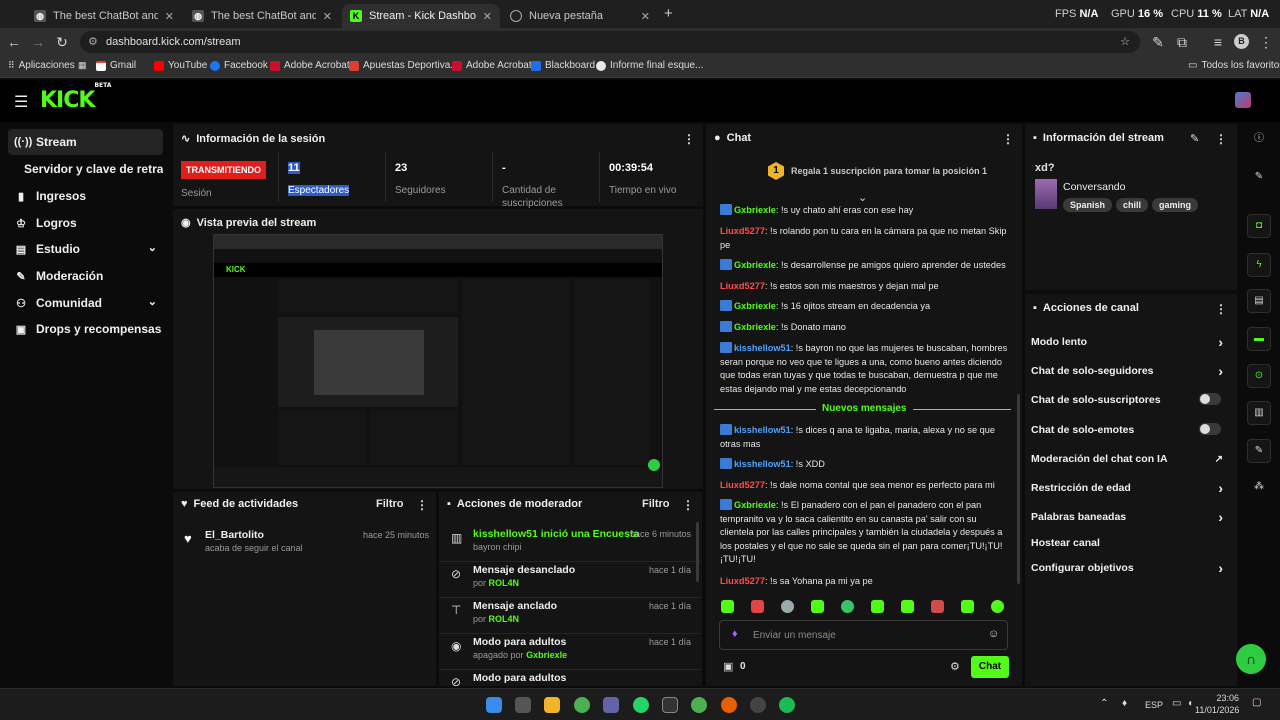  I want to click on chat-icon: ▬, so click(1259, 339).